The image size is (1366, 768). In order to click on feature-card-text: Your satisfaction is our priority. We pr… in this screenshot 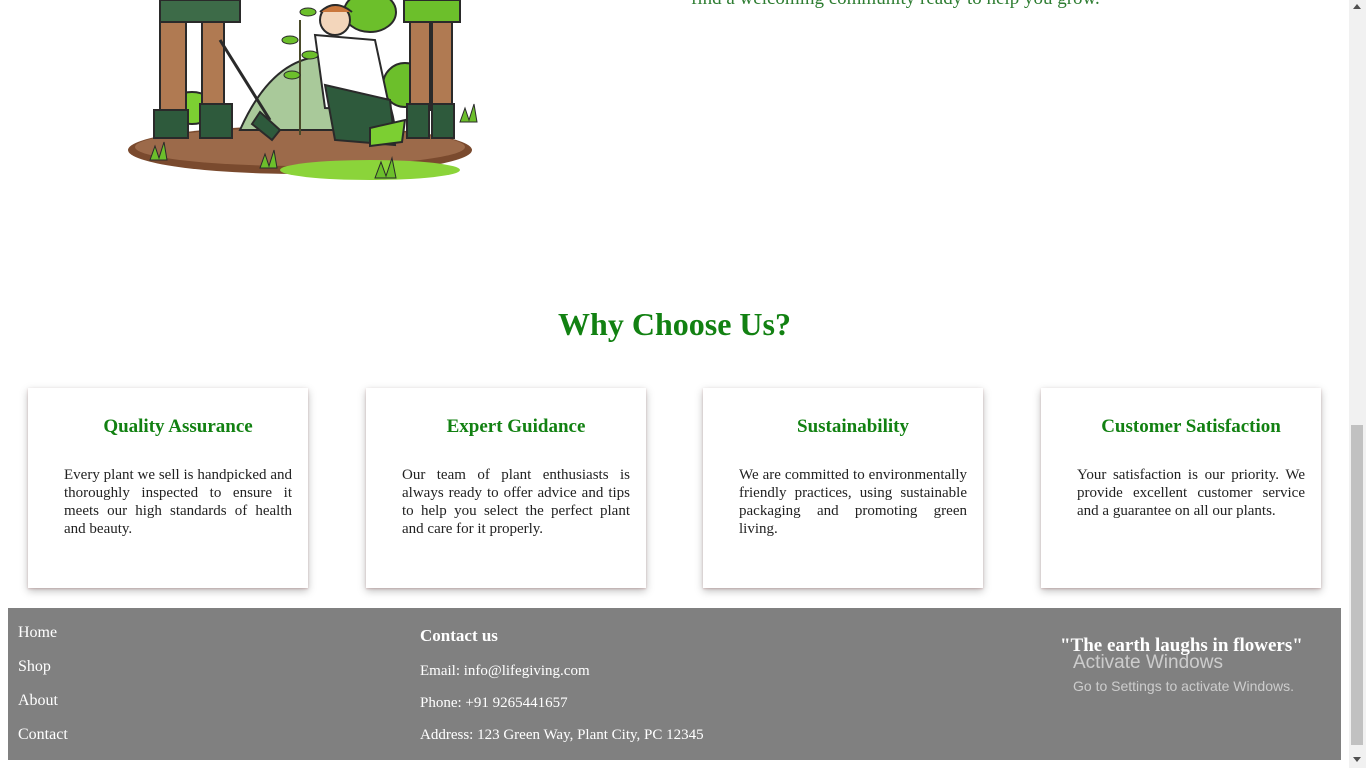, I will do `click(1191, 493)`.